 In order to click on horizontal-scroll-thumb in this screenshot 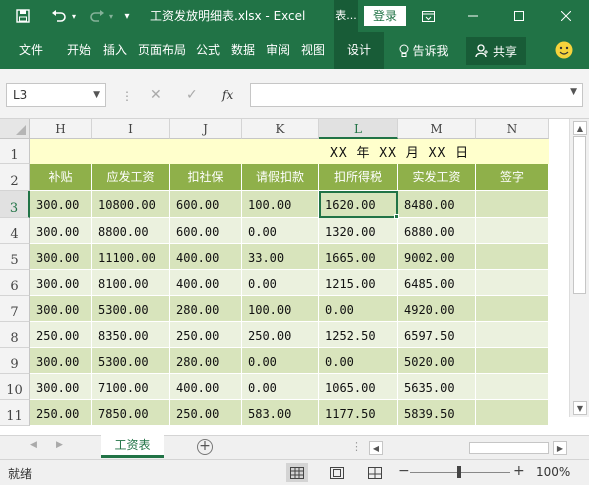, I will do `click(509, 448)`.